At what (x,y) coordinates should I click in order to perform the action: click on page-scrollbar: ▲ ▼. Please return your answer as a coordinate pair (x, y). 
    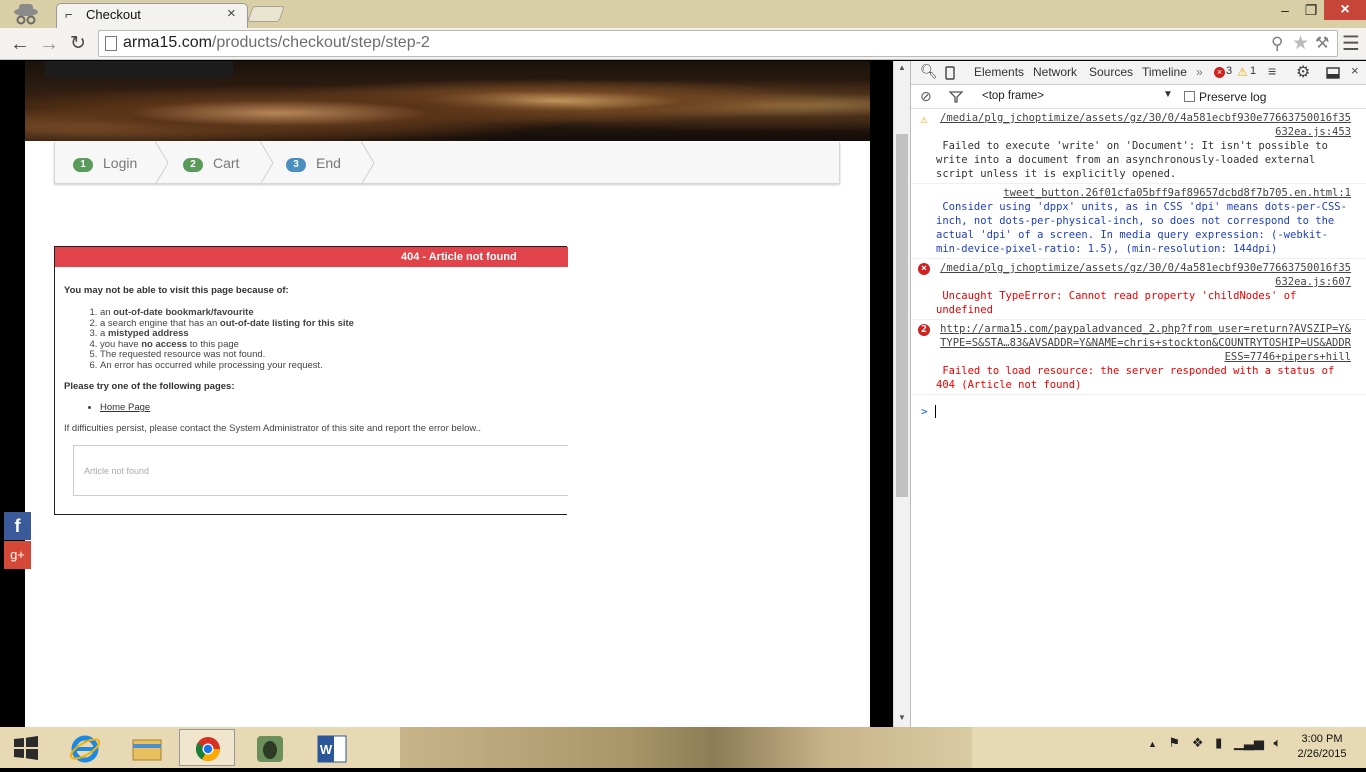
    Looking at the image, I should click on (901, 394).